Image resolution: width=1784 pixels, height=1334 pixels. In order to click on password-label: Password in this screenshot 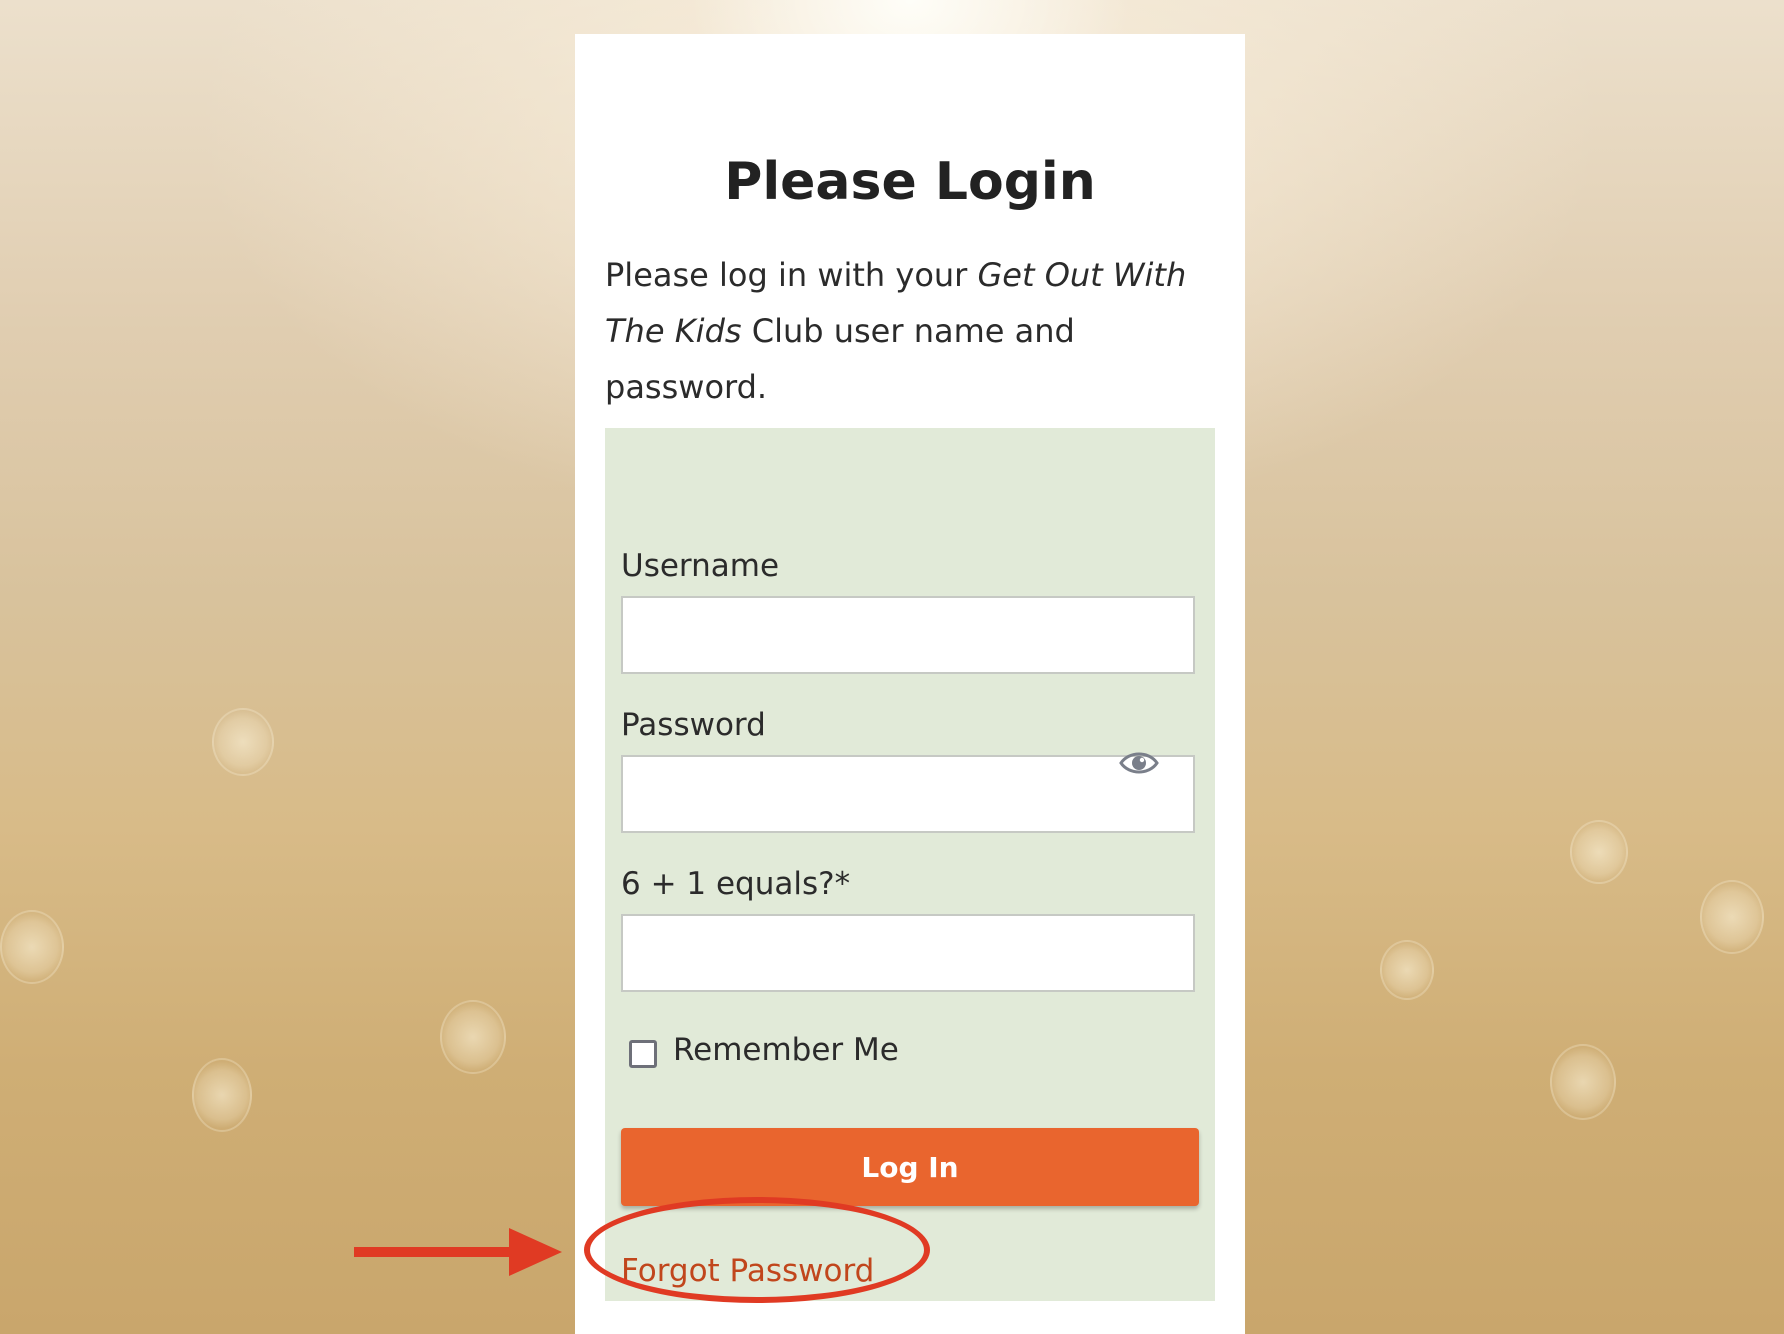, I will do `click(693, 725)`.